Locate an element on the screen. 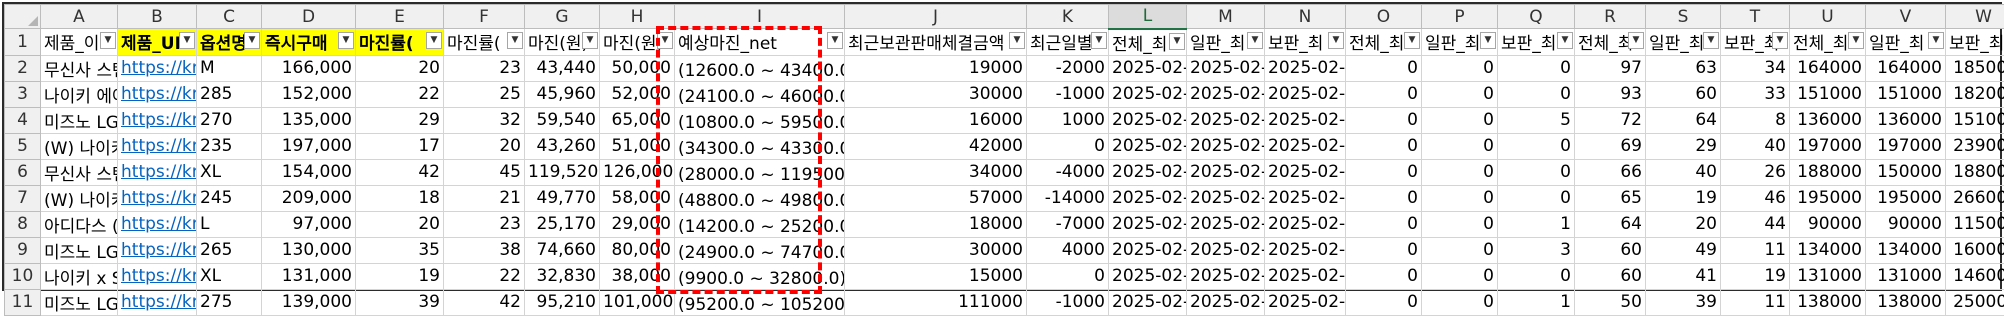 The image size is (2004, 316). table-cell: 25 is located at coordinates (484, 94).